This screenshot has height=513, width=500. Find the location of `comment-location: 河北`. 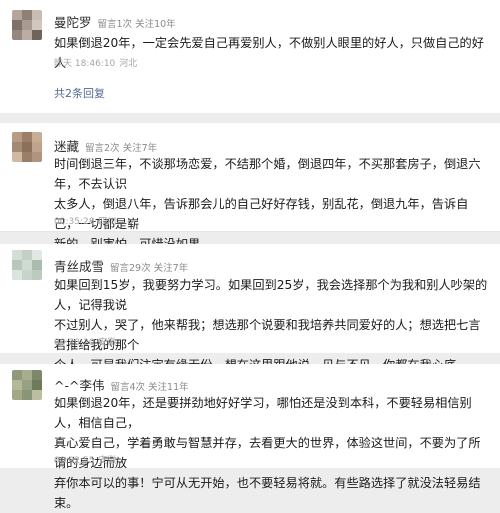

comment-location: 河北 is located at coordinates (128, 64).